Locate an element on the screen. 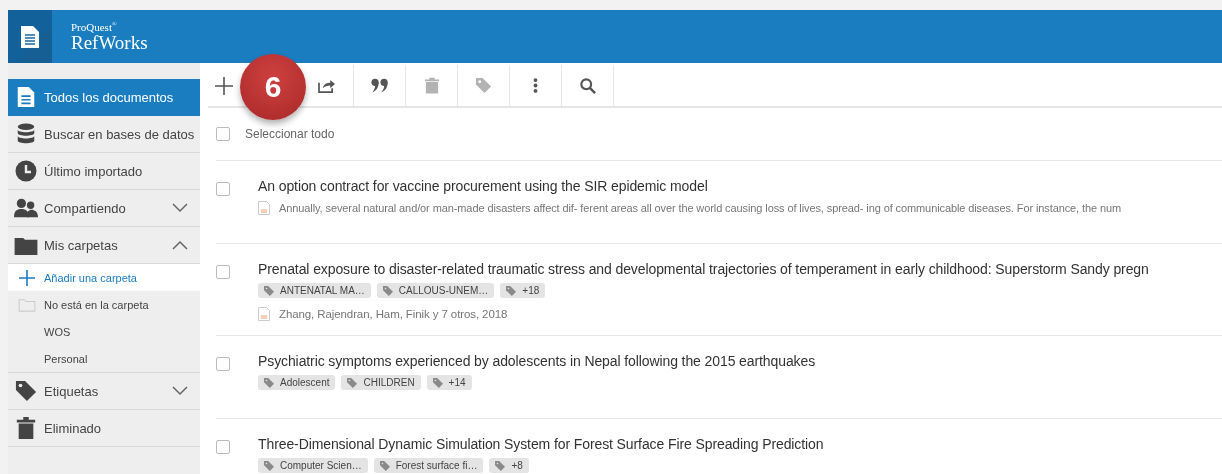 This screenshot has width=1222, height=474. select-all-label: Seleccionar todo is located at coordinates (290, 134).